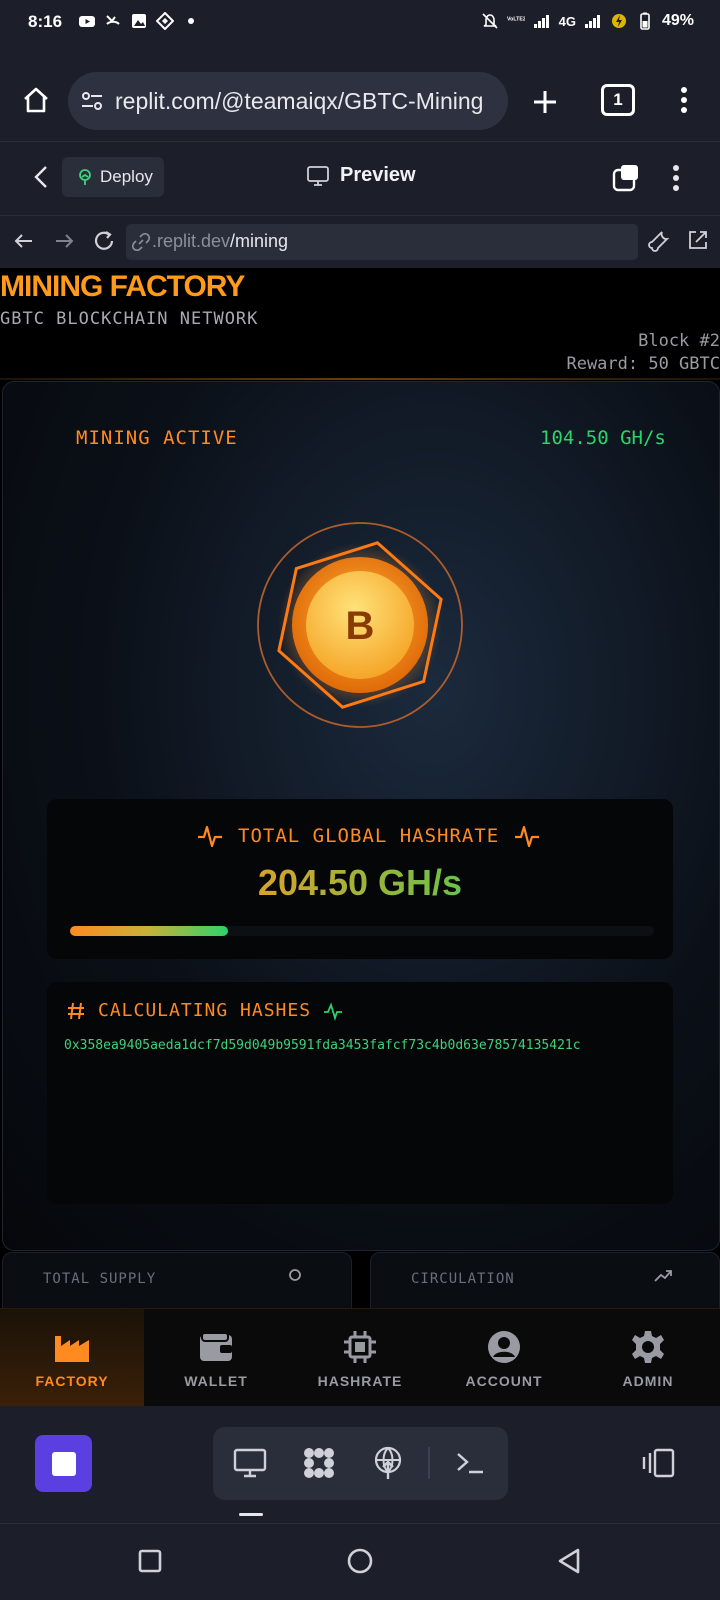 The image size is (720, 1600). What do you see at coordinates (72, 1380) in the screenshot?
I see `nav-factory-label: FACTORY` at bounding box center [72, 1380].